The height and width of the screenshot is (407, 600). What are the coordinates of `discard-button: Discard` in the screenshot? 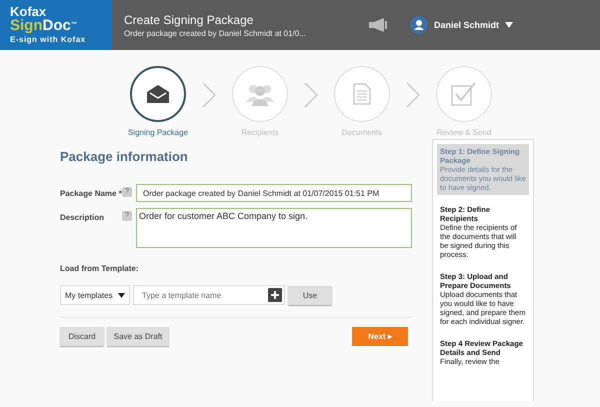 It's located at (82, 336).